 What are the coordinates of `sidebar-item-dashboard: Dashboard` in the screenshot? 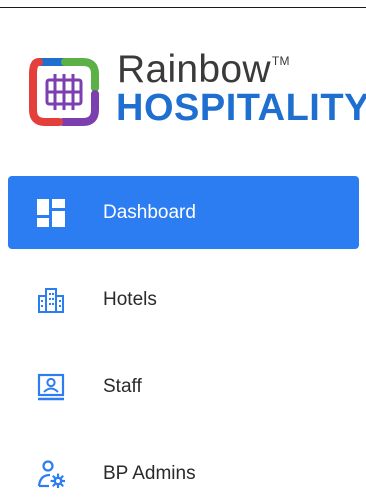 It's located at (183, 212).